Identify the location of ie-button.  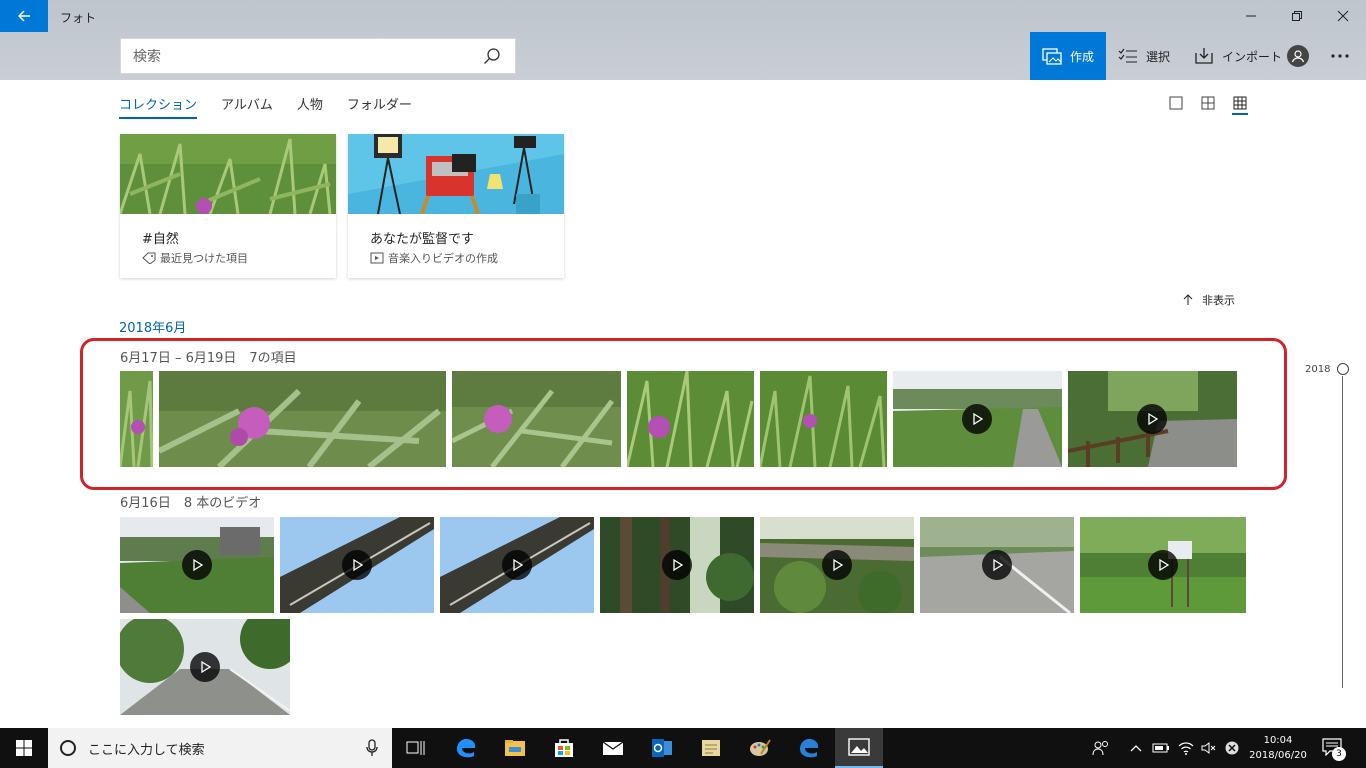
(809, 748).